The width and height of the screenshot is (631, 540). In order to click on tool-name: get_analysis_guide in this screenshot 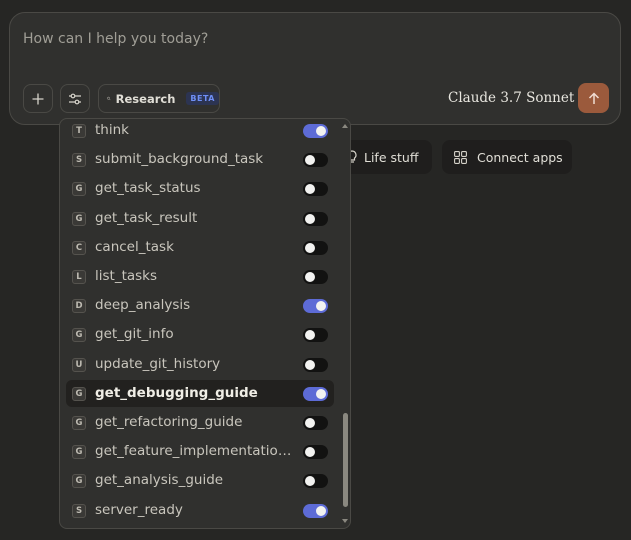, I will do `click(159, 480)`.